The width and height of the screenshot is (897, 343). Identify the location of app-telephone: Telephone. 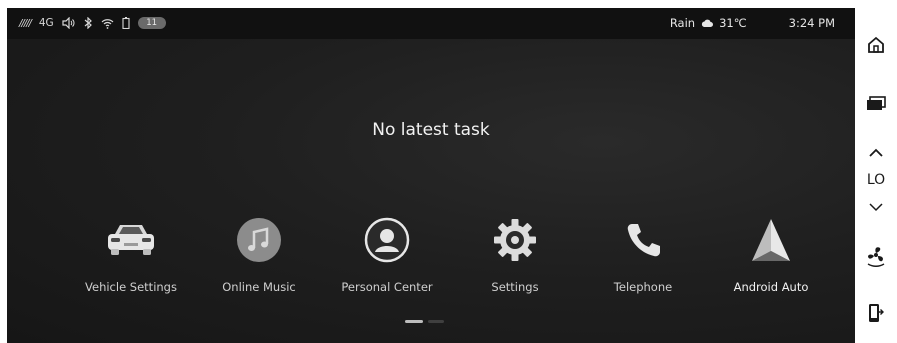
(643, 257).